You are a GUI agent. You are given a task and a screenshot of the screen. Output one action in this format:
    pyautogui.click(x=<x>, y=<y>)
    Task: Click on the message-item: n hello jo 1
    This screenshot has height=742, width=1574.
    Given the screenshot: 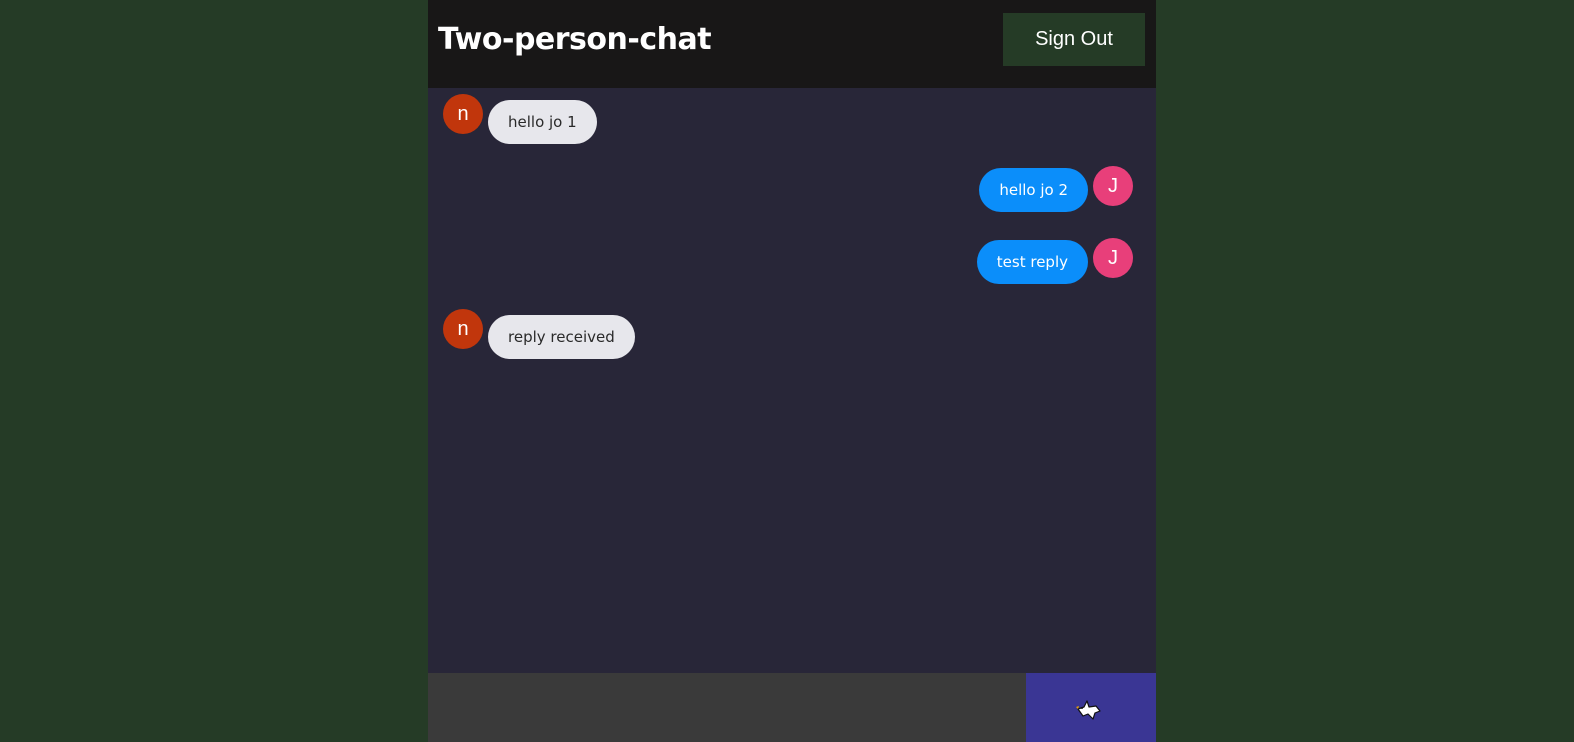 What is the action you would take?
    pyautogui.click(x=520, y=119)
    